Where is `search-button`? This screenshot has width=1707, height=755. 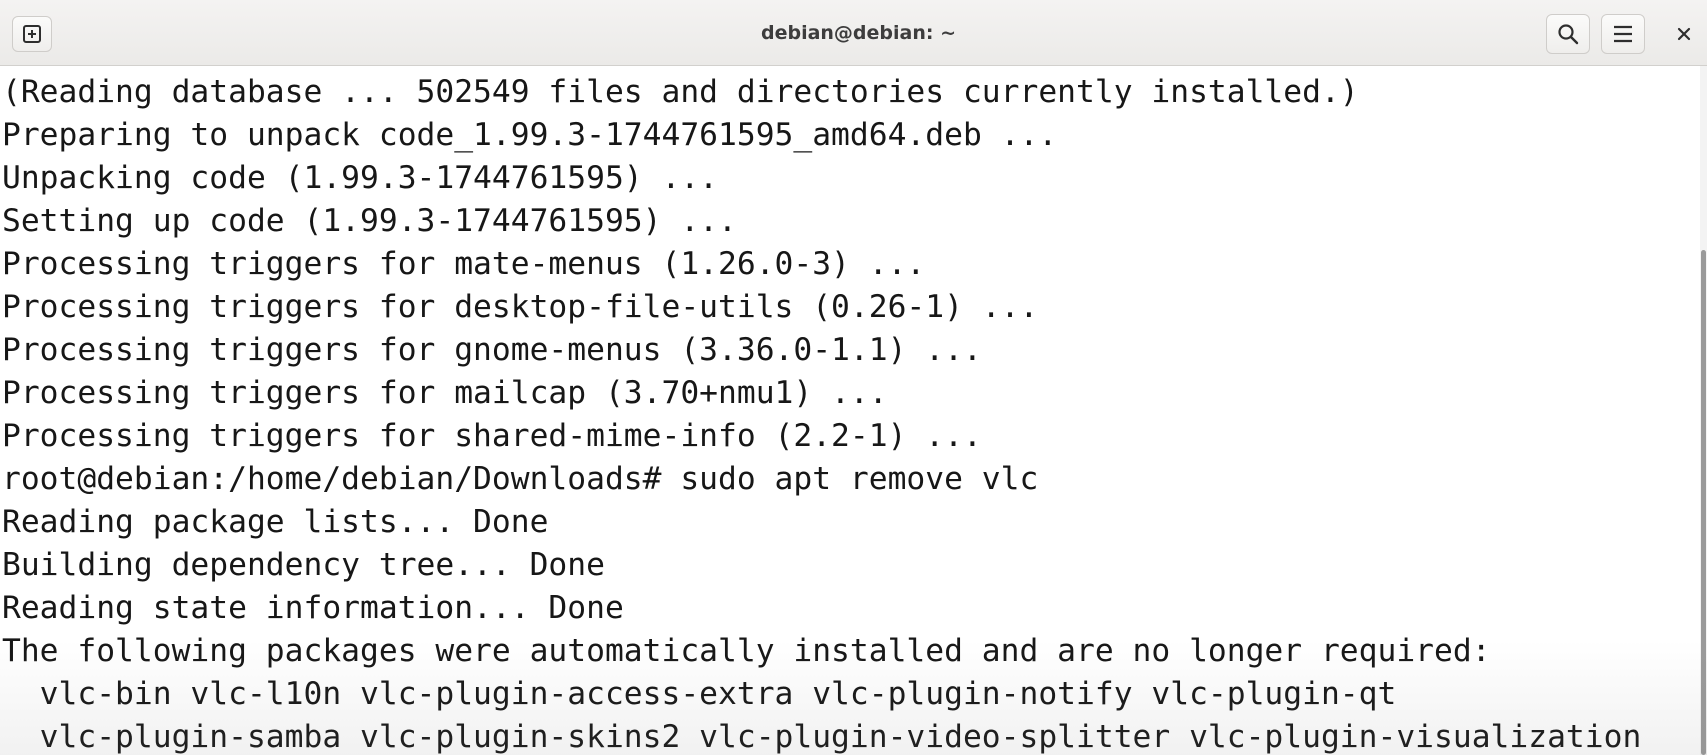 search-button is located at coordinates (1568, 34).